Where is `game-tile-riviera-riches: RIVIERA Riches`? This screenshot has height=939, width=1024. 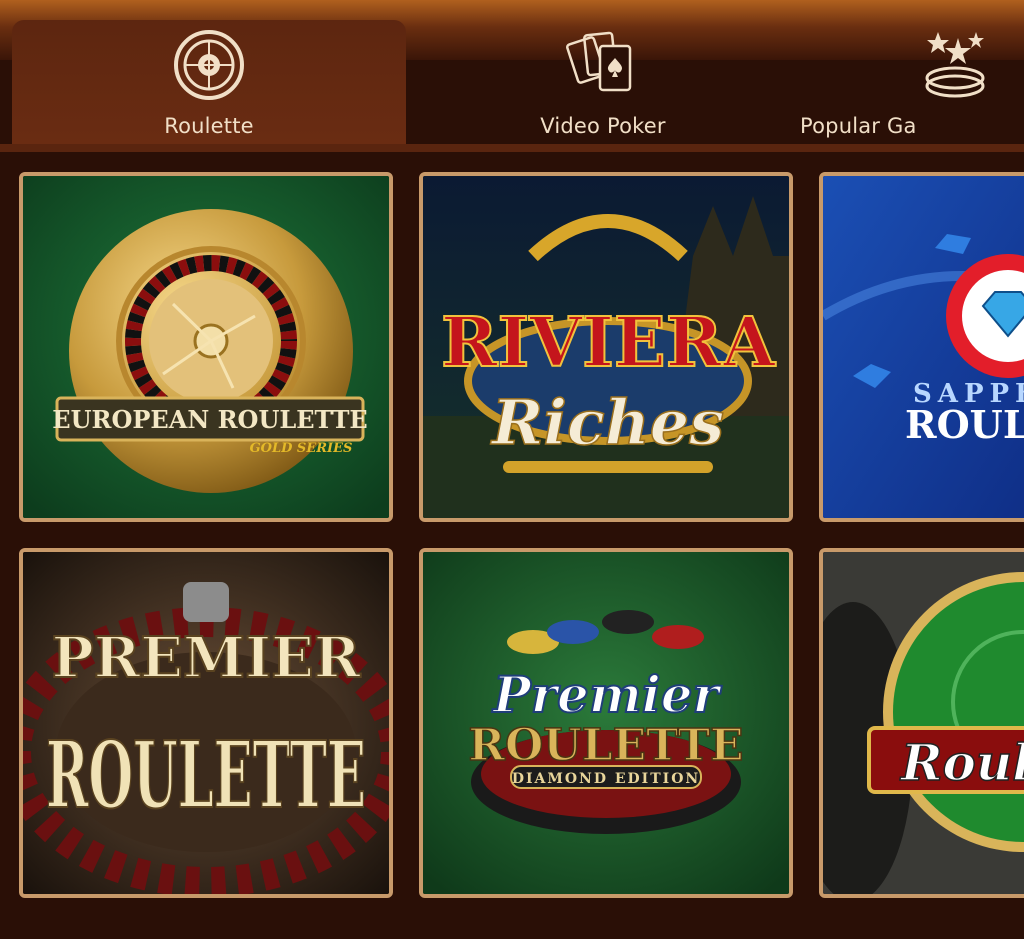 game-tile-riviera-riches: RIVIERA Riches is located at coordinates (606, 347).